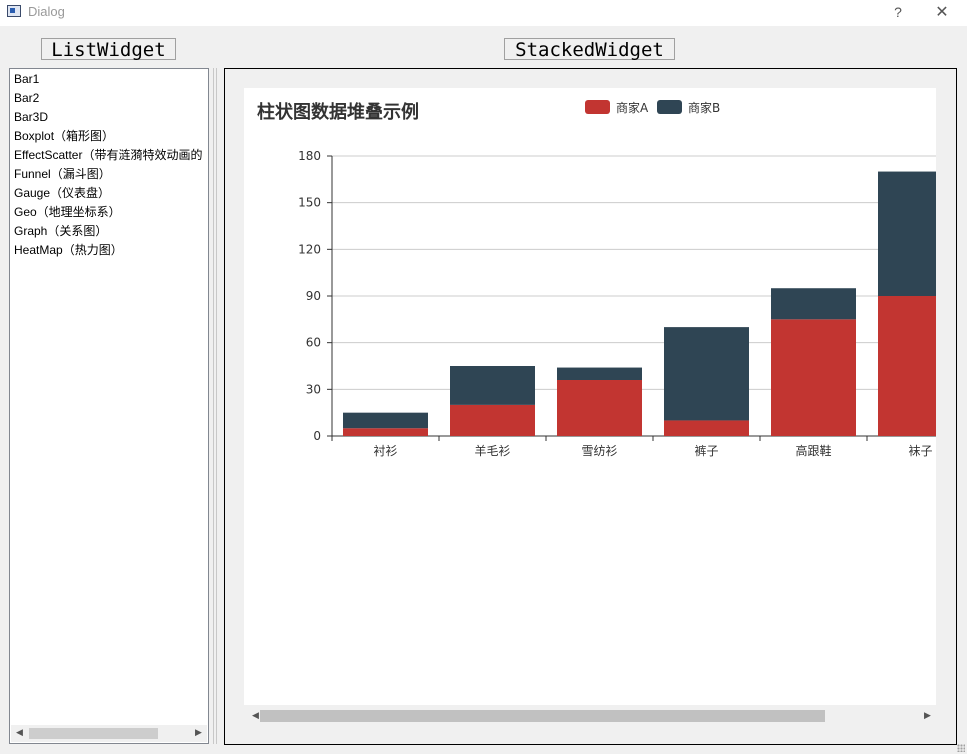 The height and width of the screenshot is (754, 967). Describe the element at coordinates (109, 174) in the screenshot. I see `list-item: Funnel（漏斗图）` at that location.